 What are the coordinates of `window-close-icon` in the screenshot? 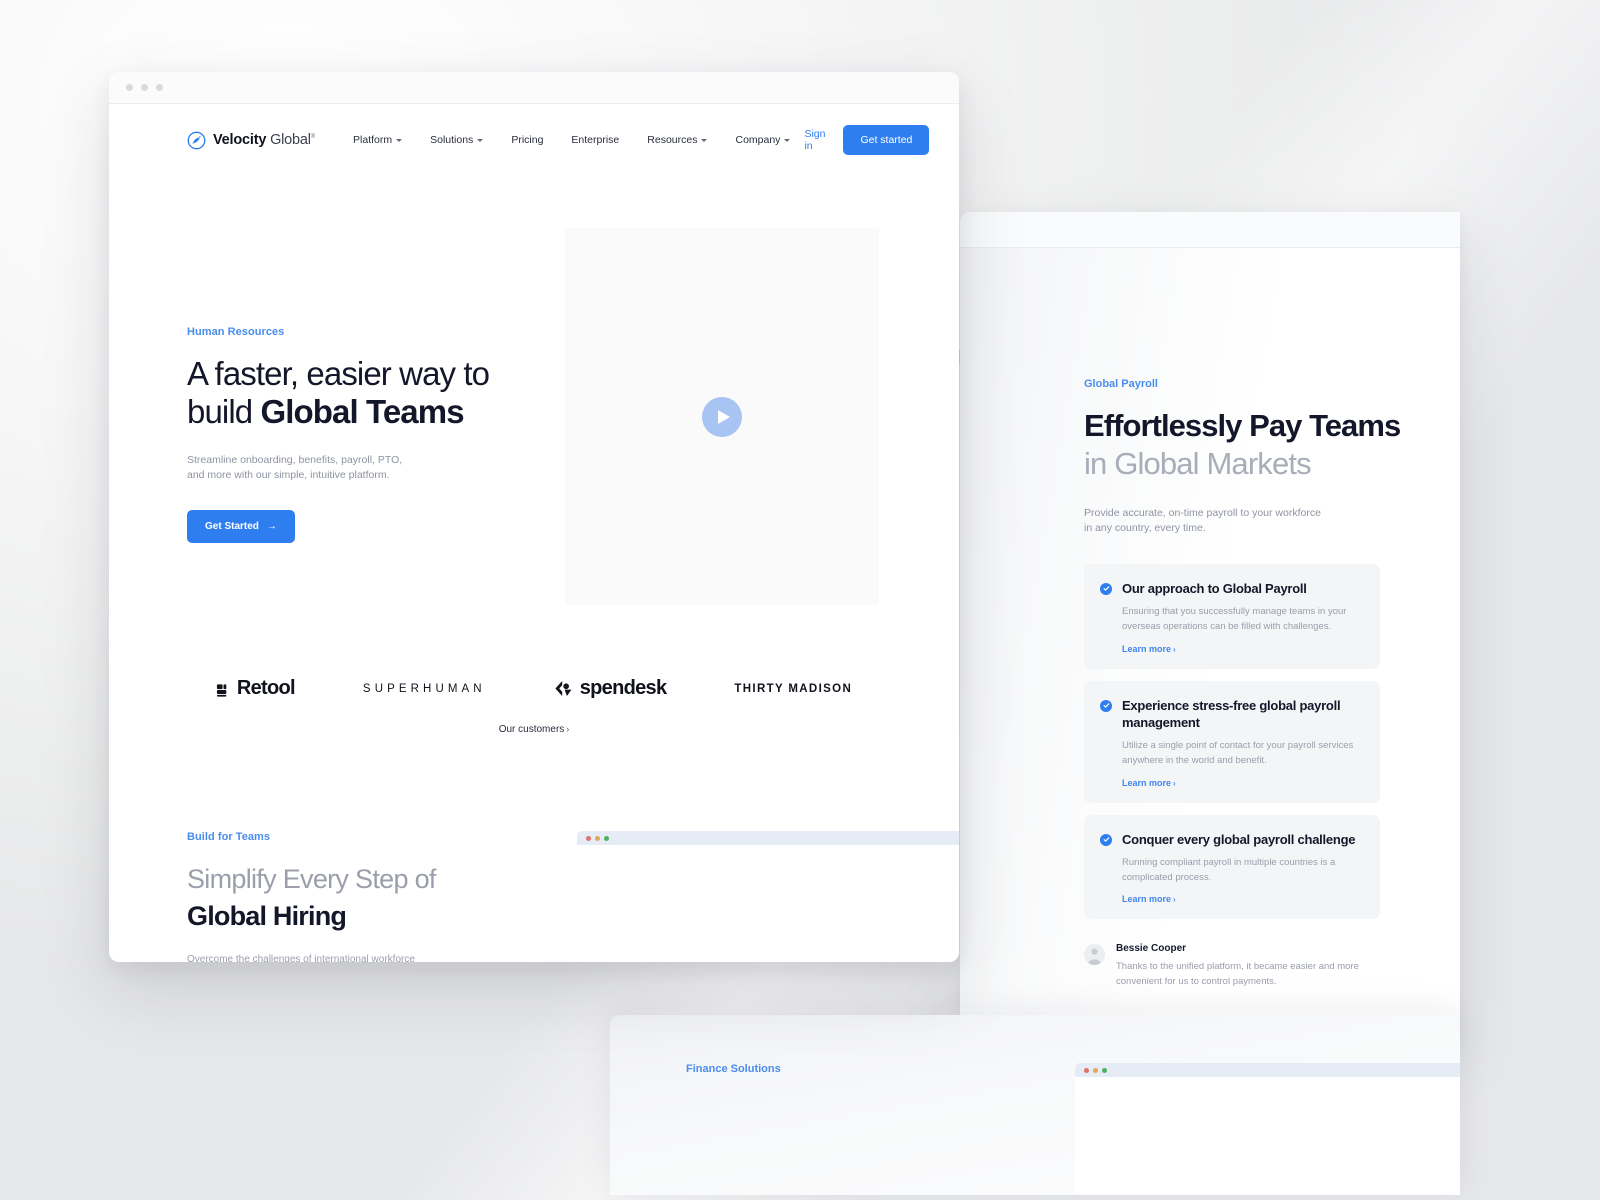 It's located at (129, 87).